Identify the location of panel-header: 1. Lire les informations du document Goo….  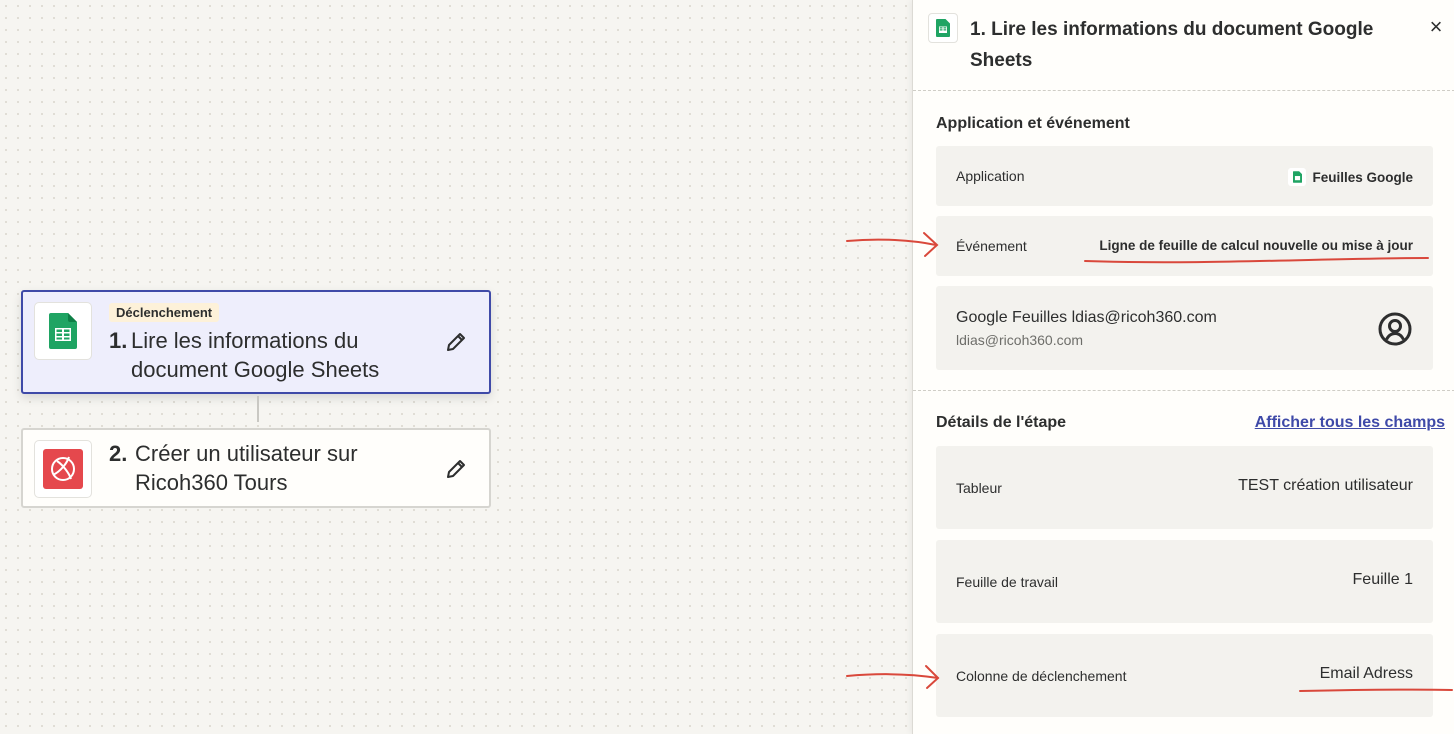
(1183, 45).